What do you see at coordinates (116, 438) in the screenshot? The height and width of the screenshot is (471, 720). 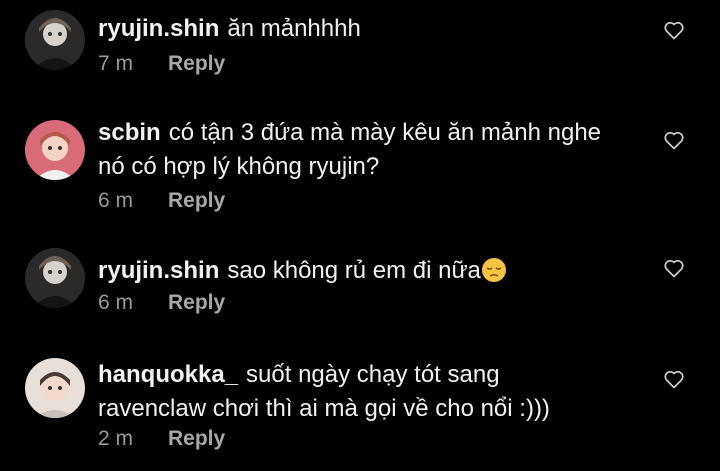 I see `comment-time: 2 m` at bounding box center [116, 438].